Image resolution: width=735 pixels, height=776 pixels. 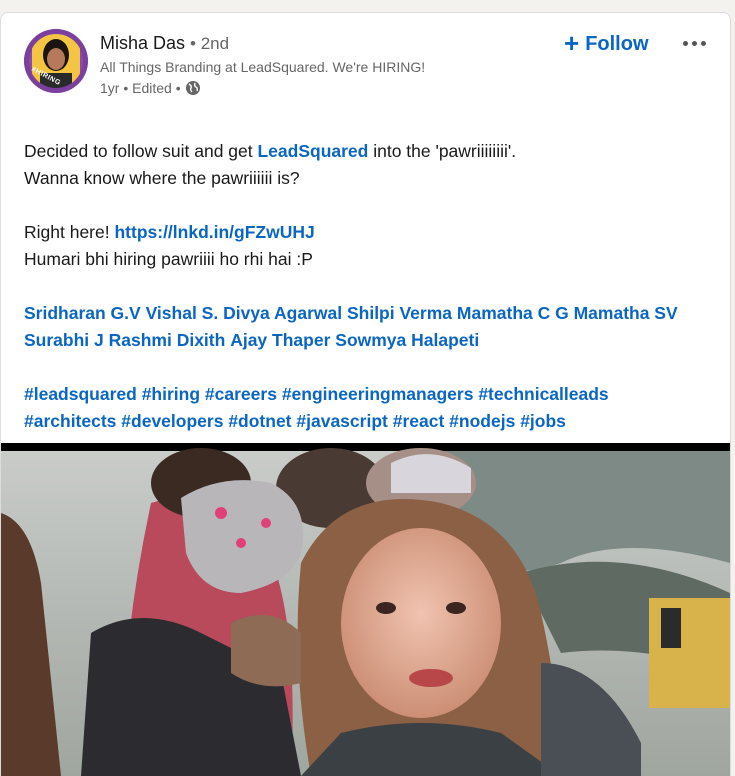 I want to click on post-line-2: Wanna know where the pawriiiiii is?, so click(x=162, y=178).